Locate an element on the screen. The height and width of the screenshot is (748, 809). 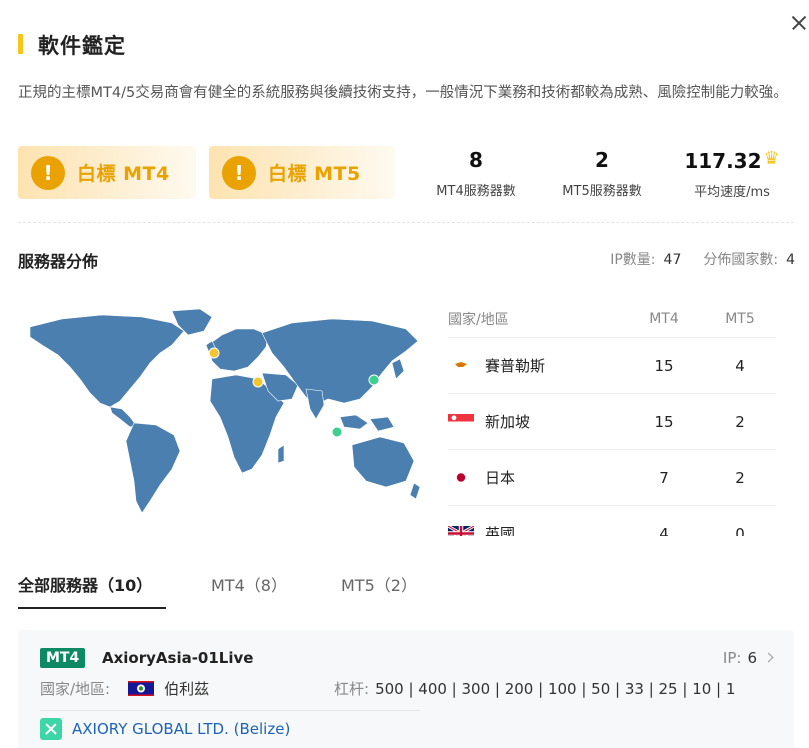
table-row: 賽普勒斯 15 4 is located at coordinates (612, 366).